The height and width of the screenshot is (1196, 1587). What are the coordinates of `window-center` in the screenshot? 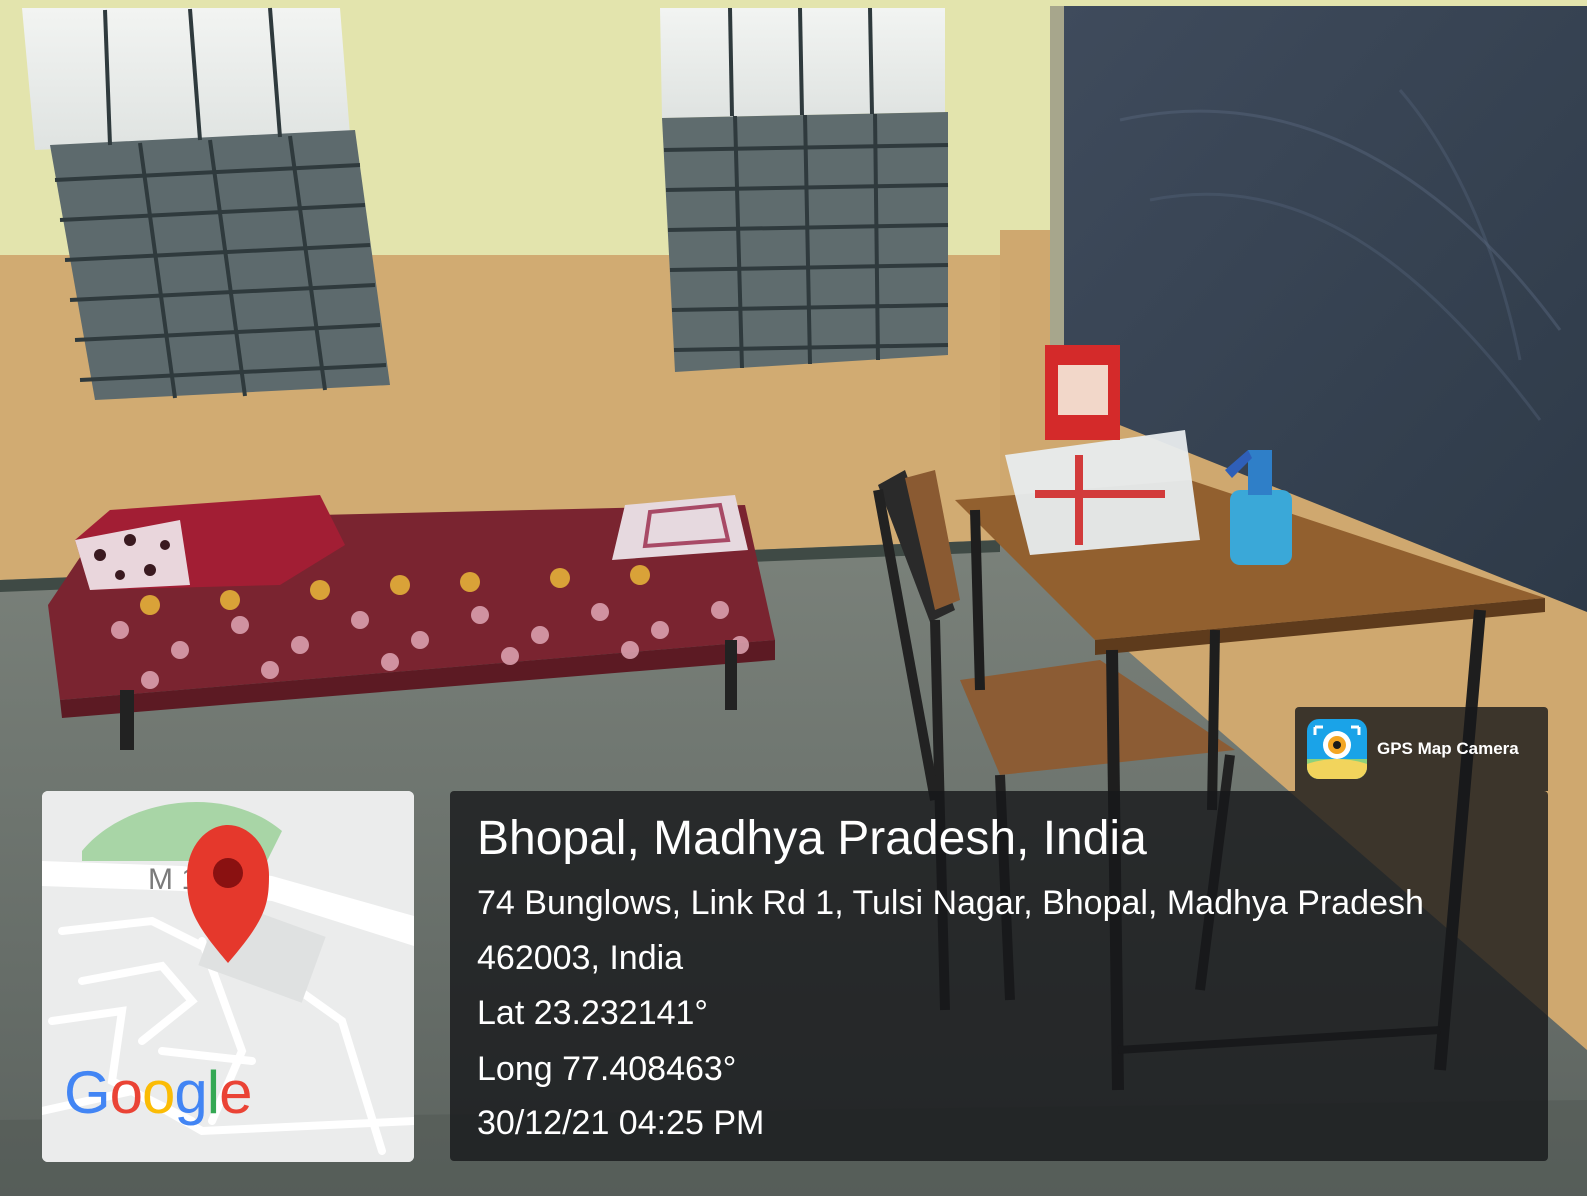 It's located at (804, 189).